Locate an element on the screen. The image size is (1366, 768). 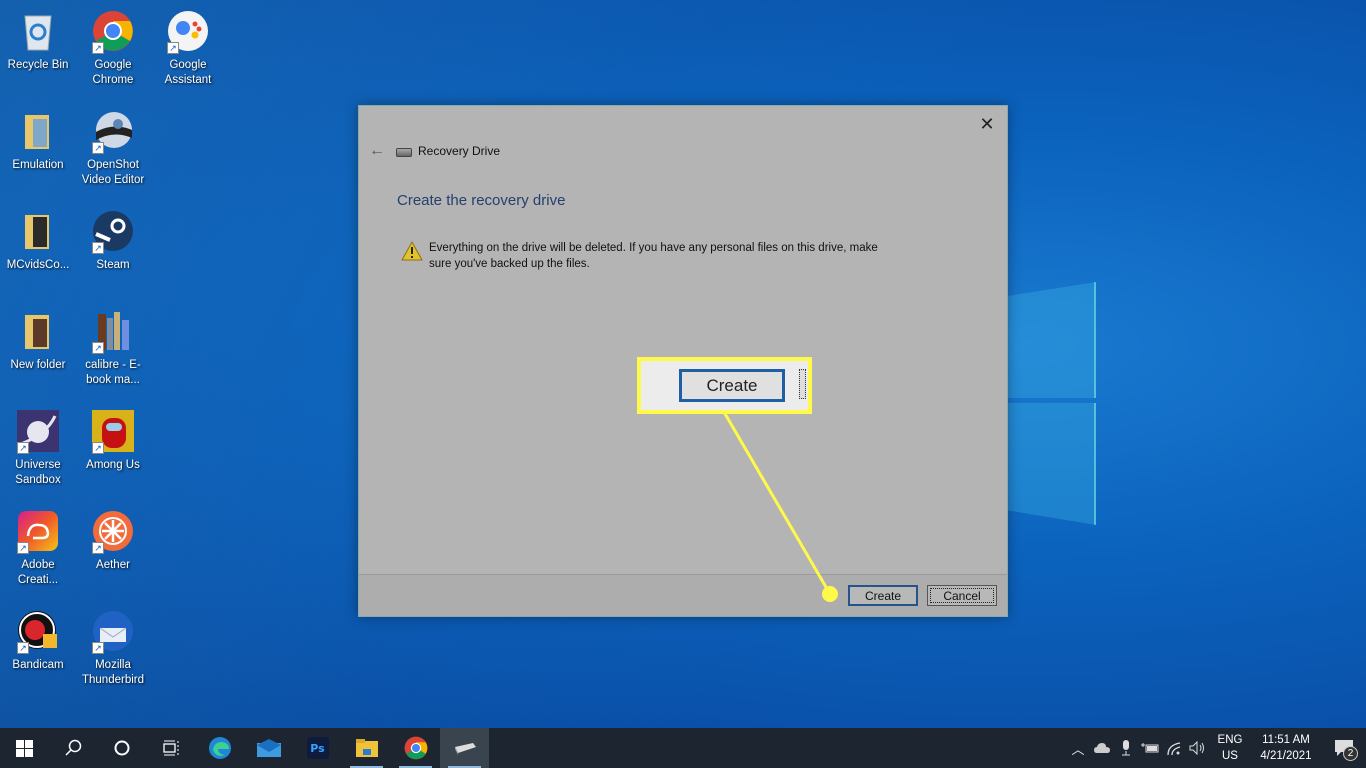
cancel-button: Cancel is located at coordinates (962, 595).